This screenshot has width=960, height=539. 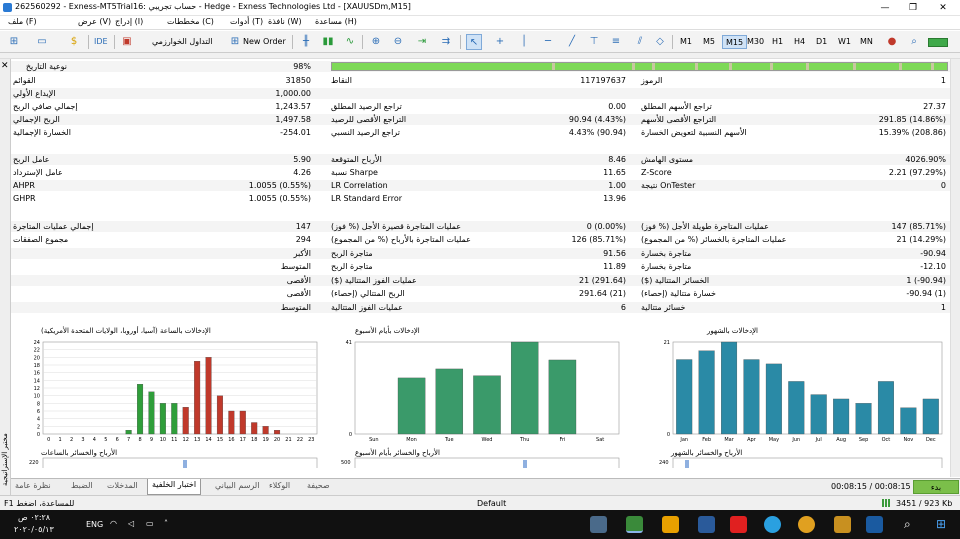 I want to click on report-label: إجمالي عمليات المتاجرة, so click(x=53, y=226).